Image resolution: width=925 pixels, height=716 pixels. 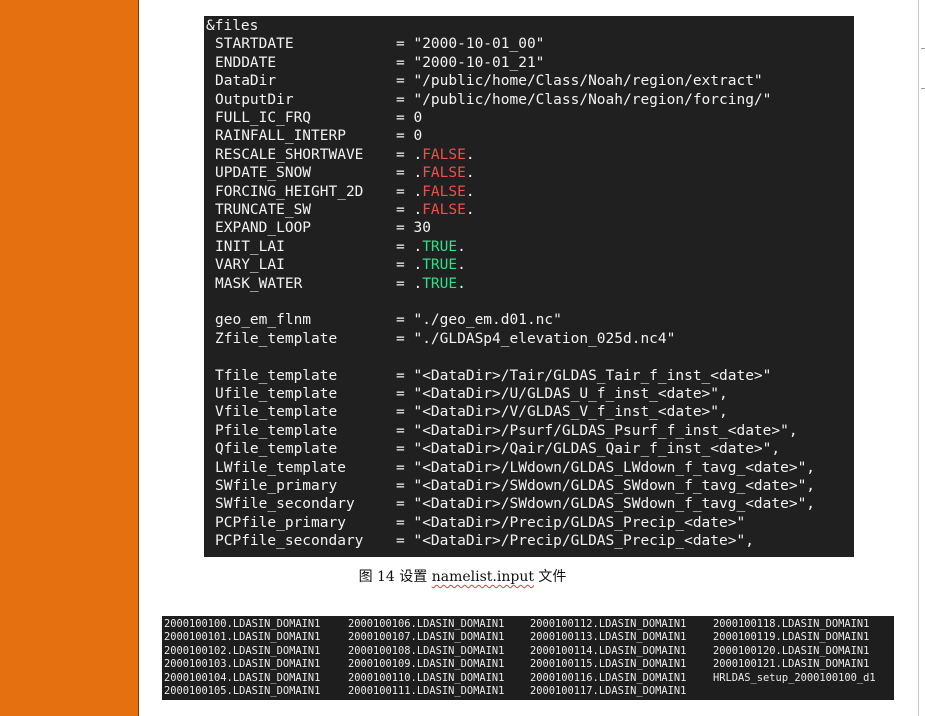 What do you see at coordinates (263, 118) in the screenshot?
I see `namelist-key: FULL_IC_FRQ` at bounding box center [263, 118].